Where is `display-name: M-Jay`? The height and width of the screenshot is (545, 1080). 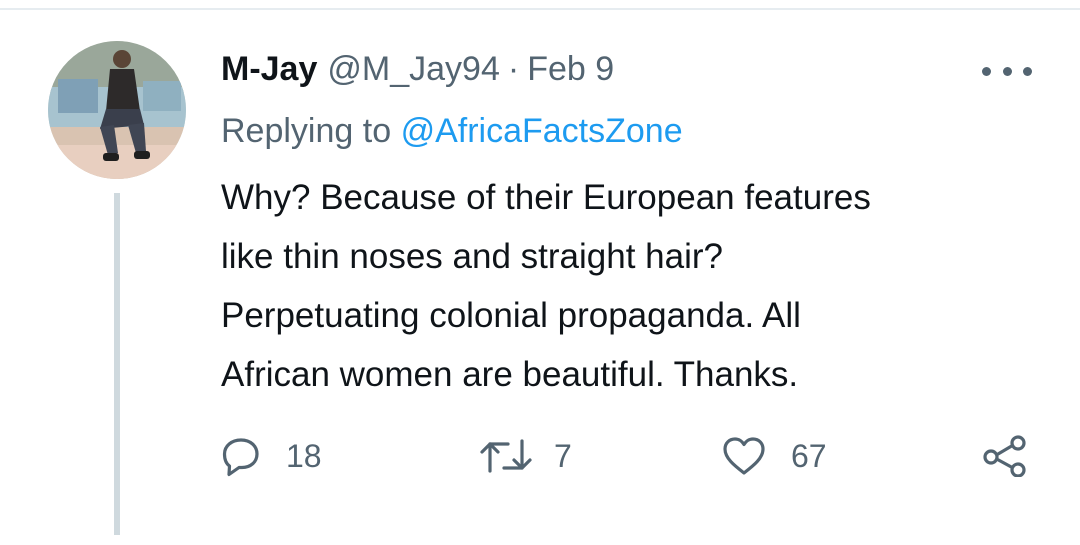
display-name: M-Jay is located at coordinates (269, 69).